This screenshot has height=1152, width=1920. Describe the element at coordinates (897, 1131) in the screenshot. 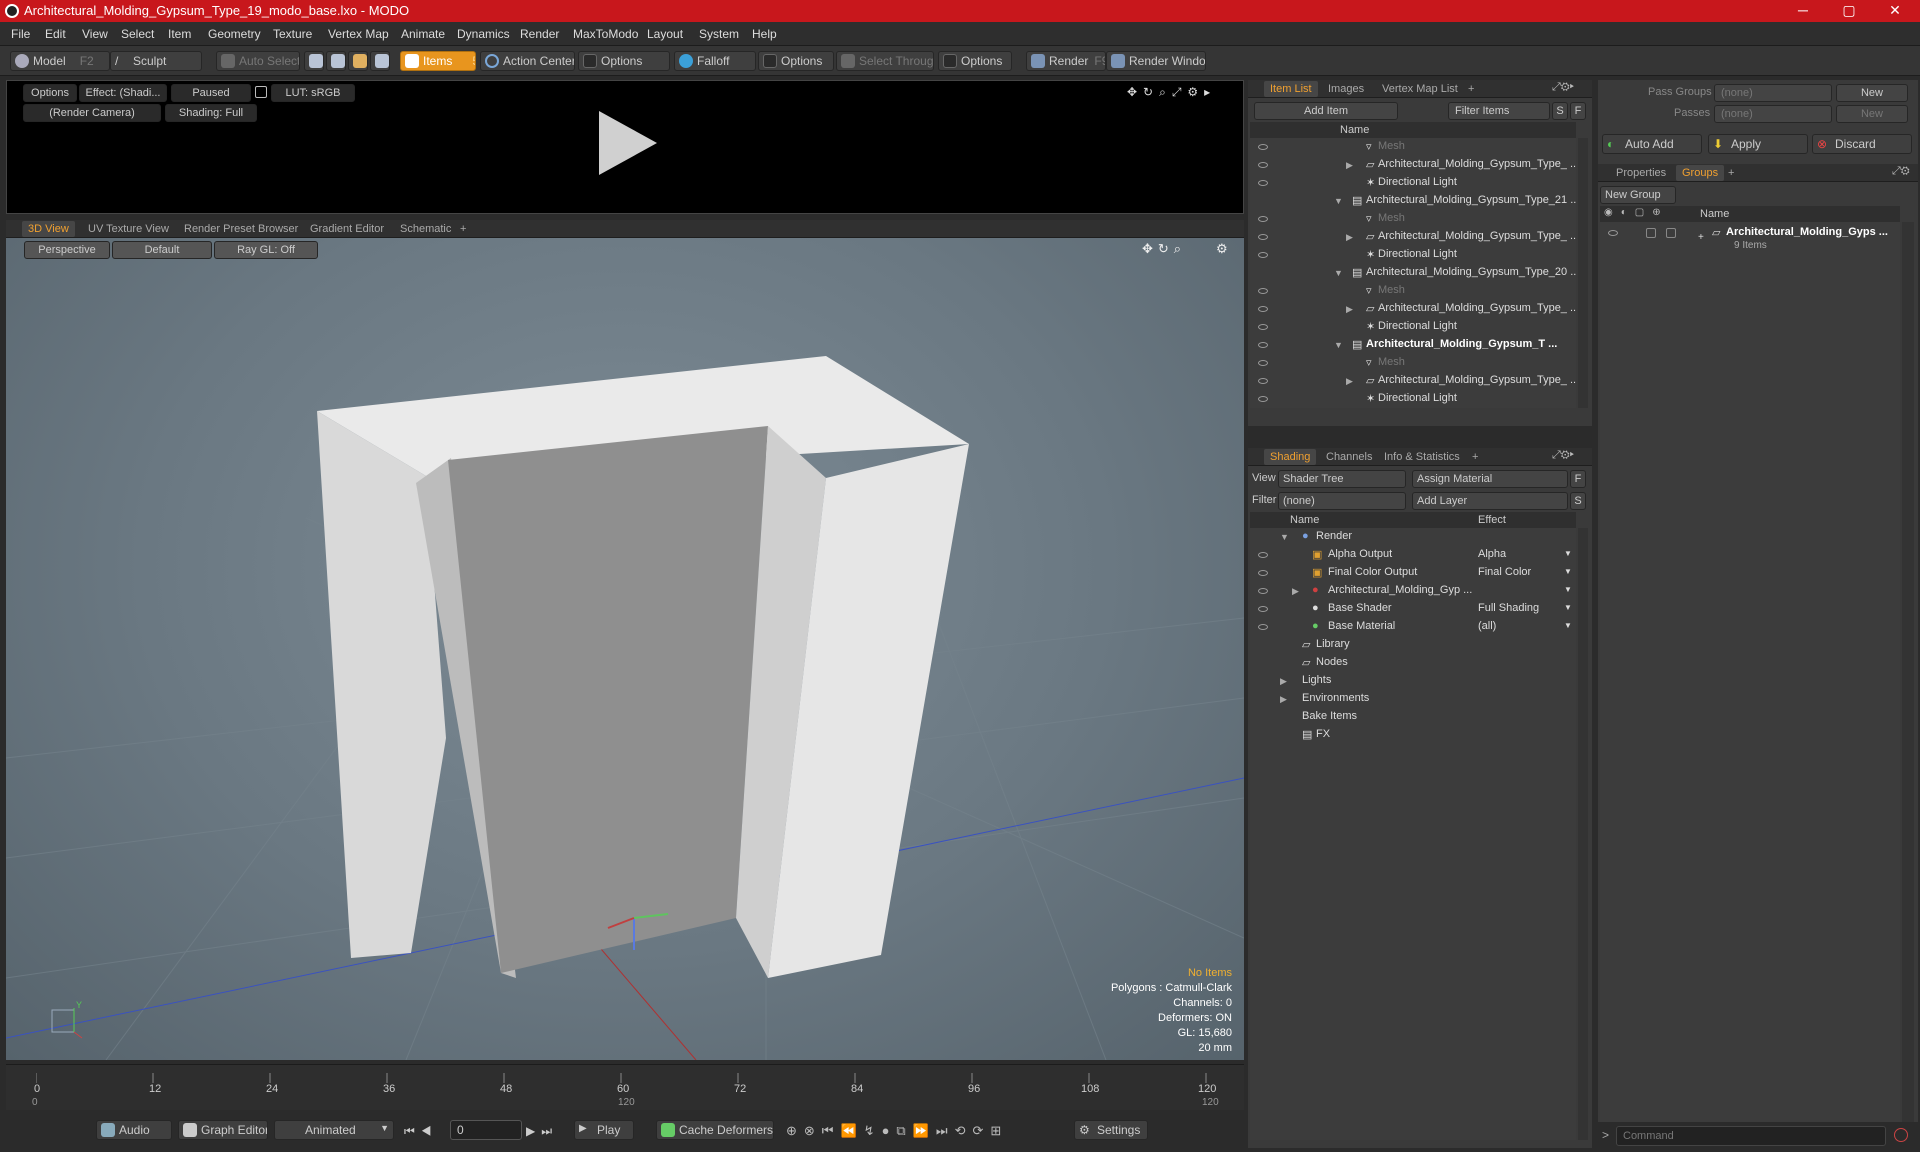

I see `key-tool-icons: ⊕⊗⏮⏪↯●⧉⏩⏭⟲⟳⊞` at that location.